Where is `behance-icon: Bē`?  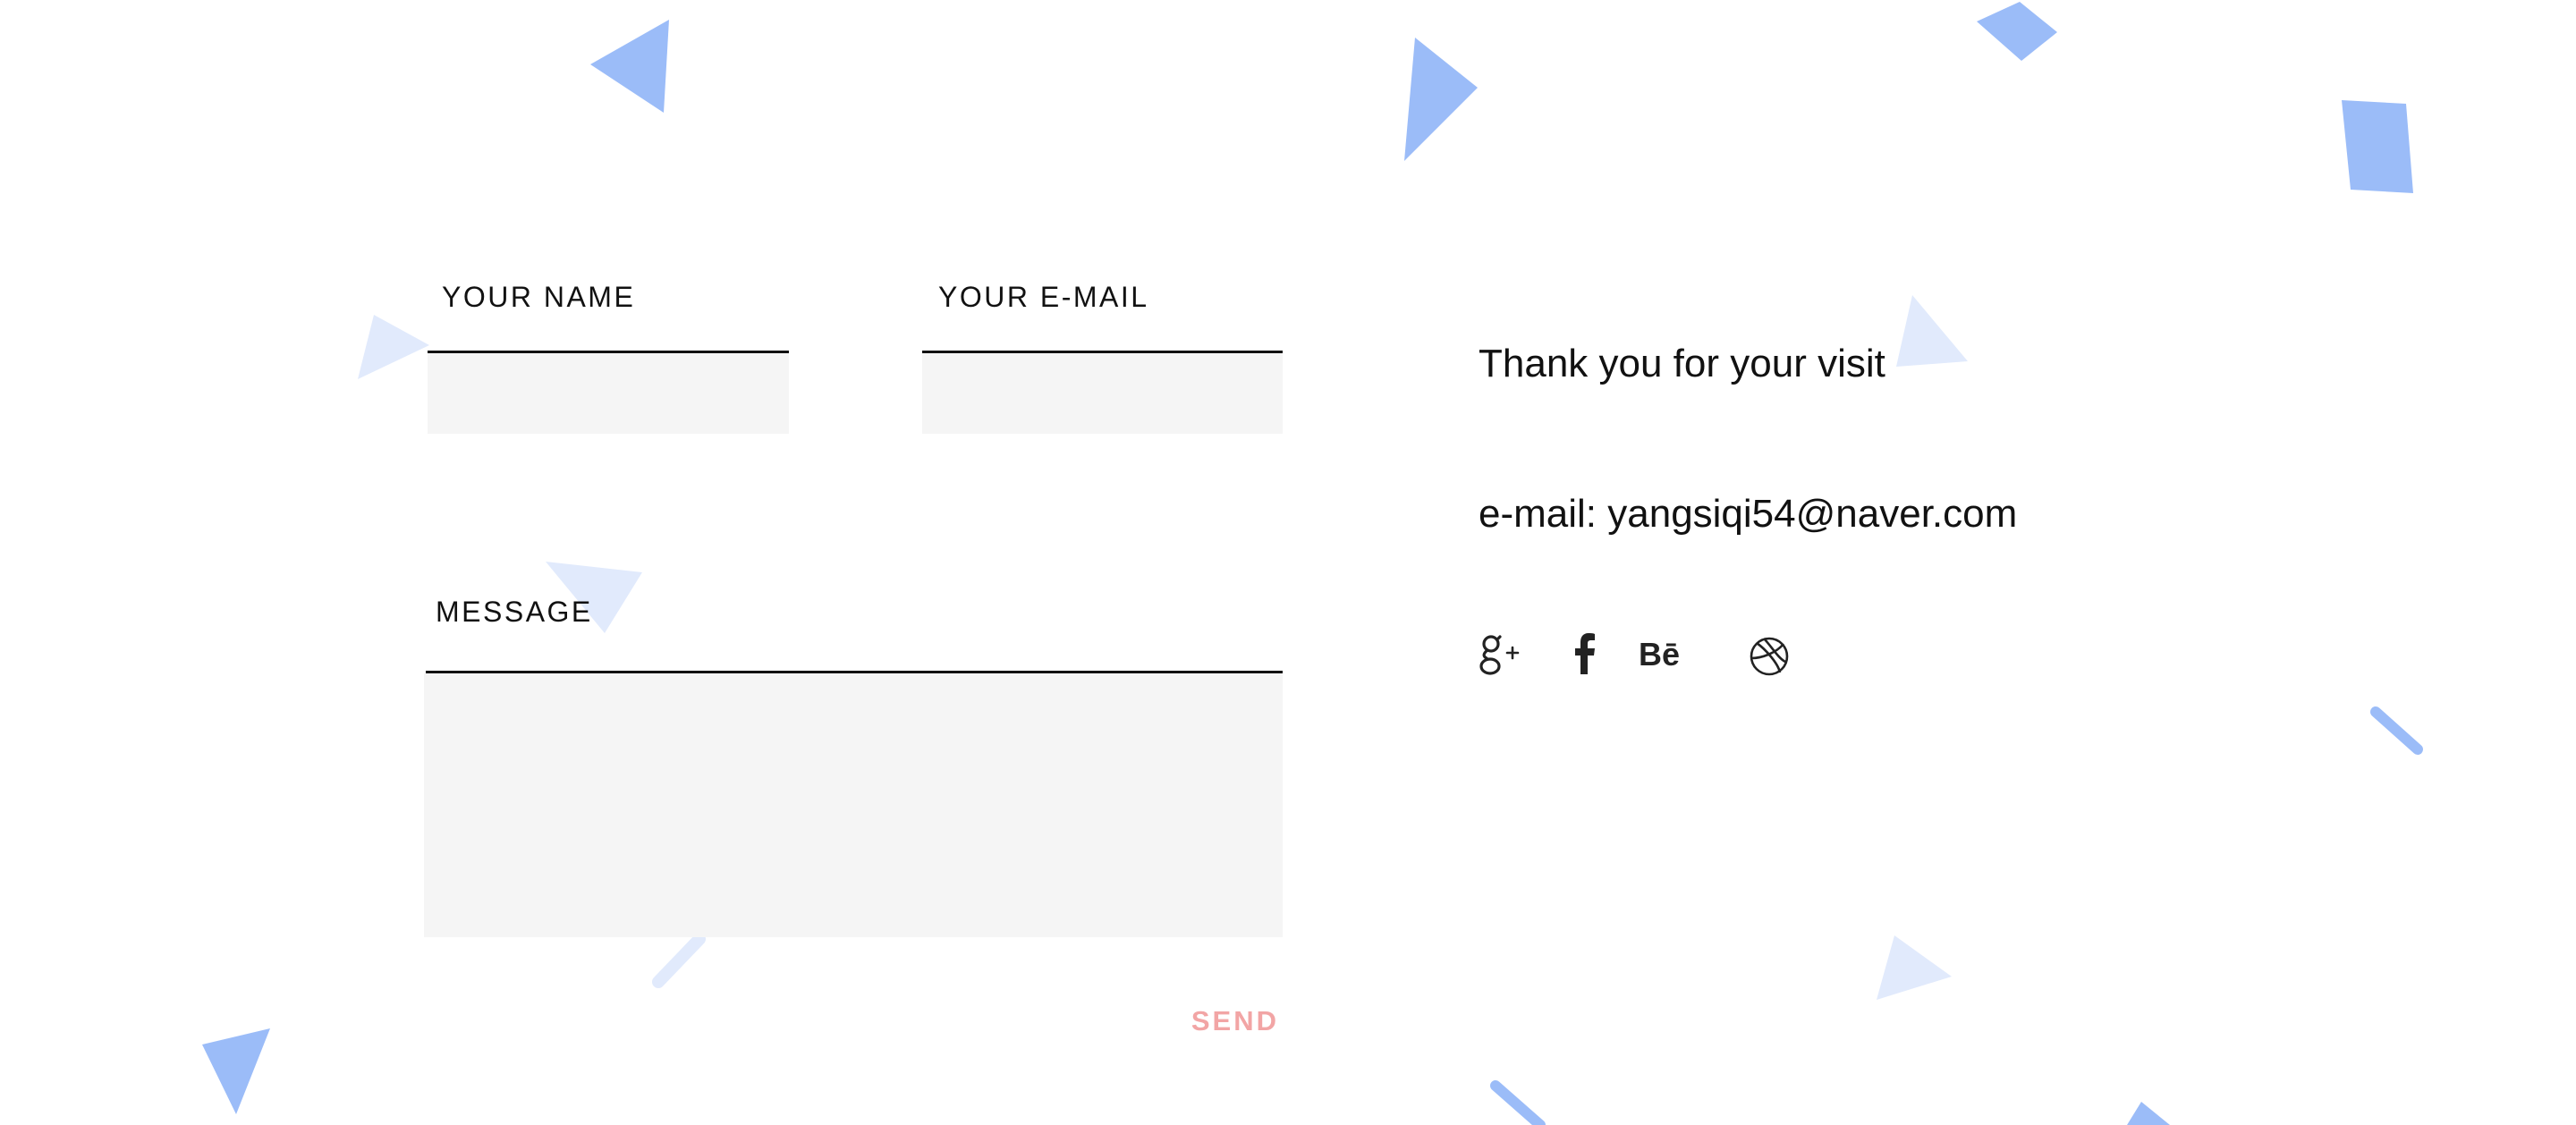 behance-icon: Bē is located at coordinates (1672, 652).